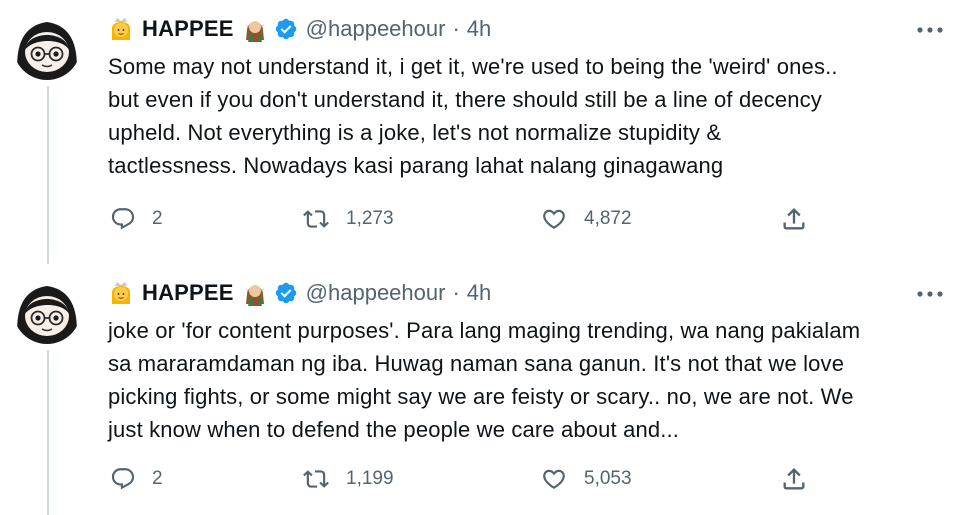  Describe the element at coordinates (608, 218) in the screenshot. I see `like-count: 4,872` at that location.